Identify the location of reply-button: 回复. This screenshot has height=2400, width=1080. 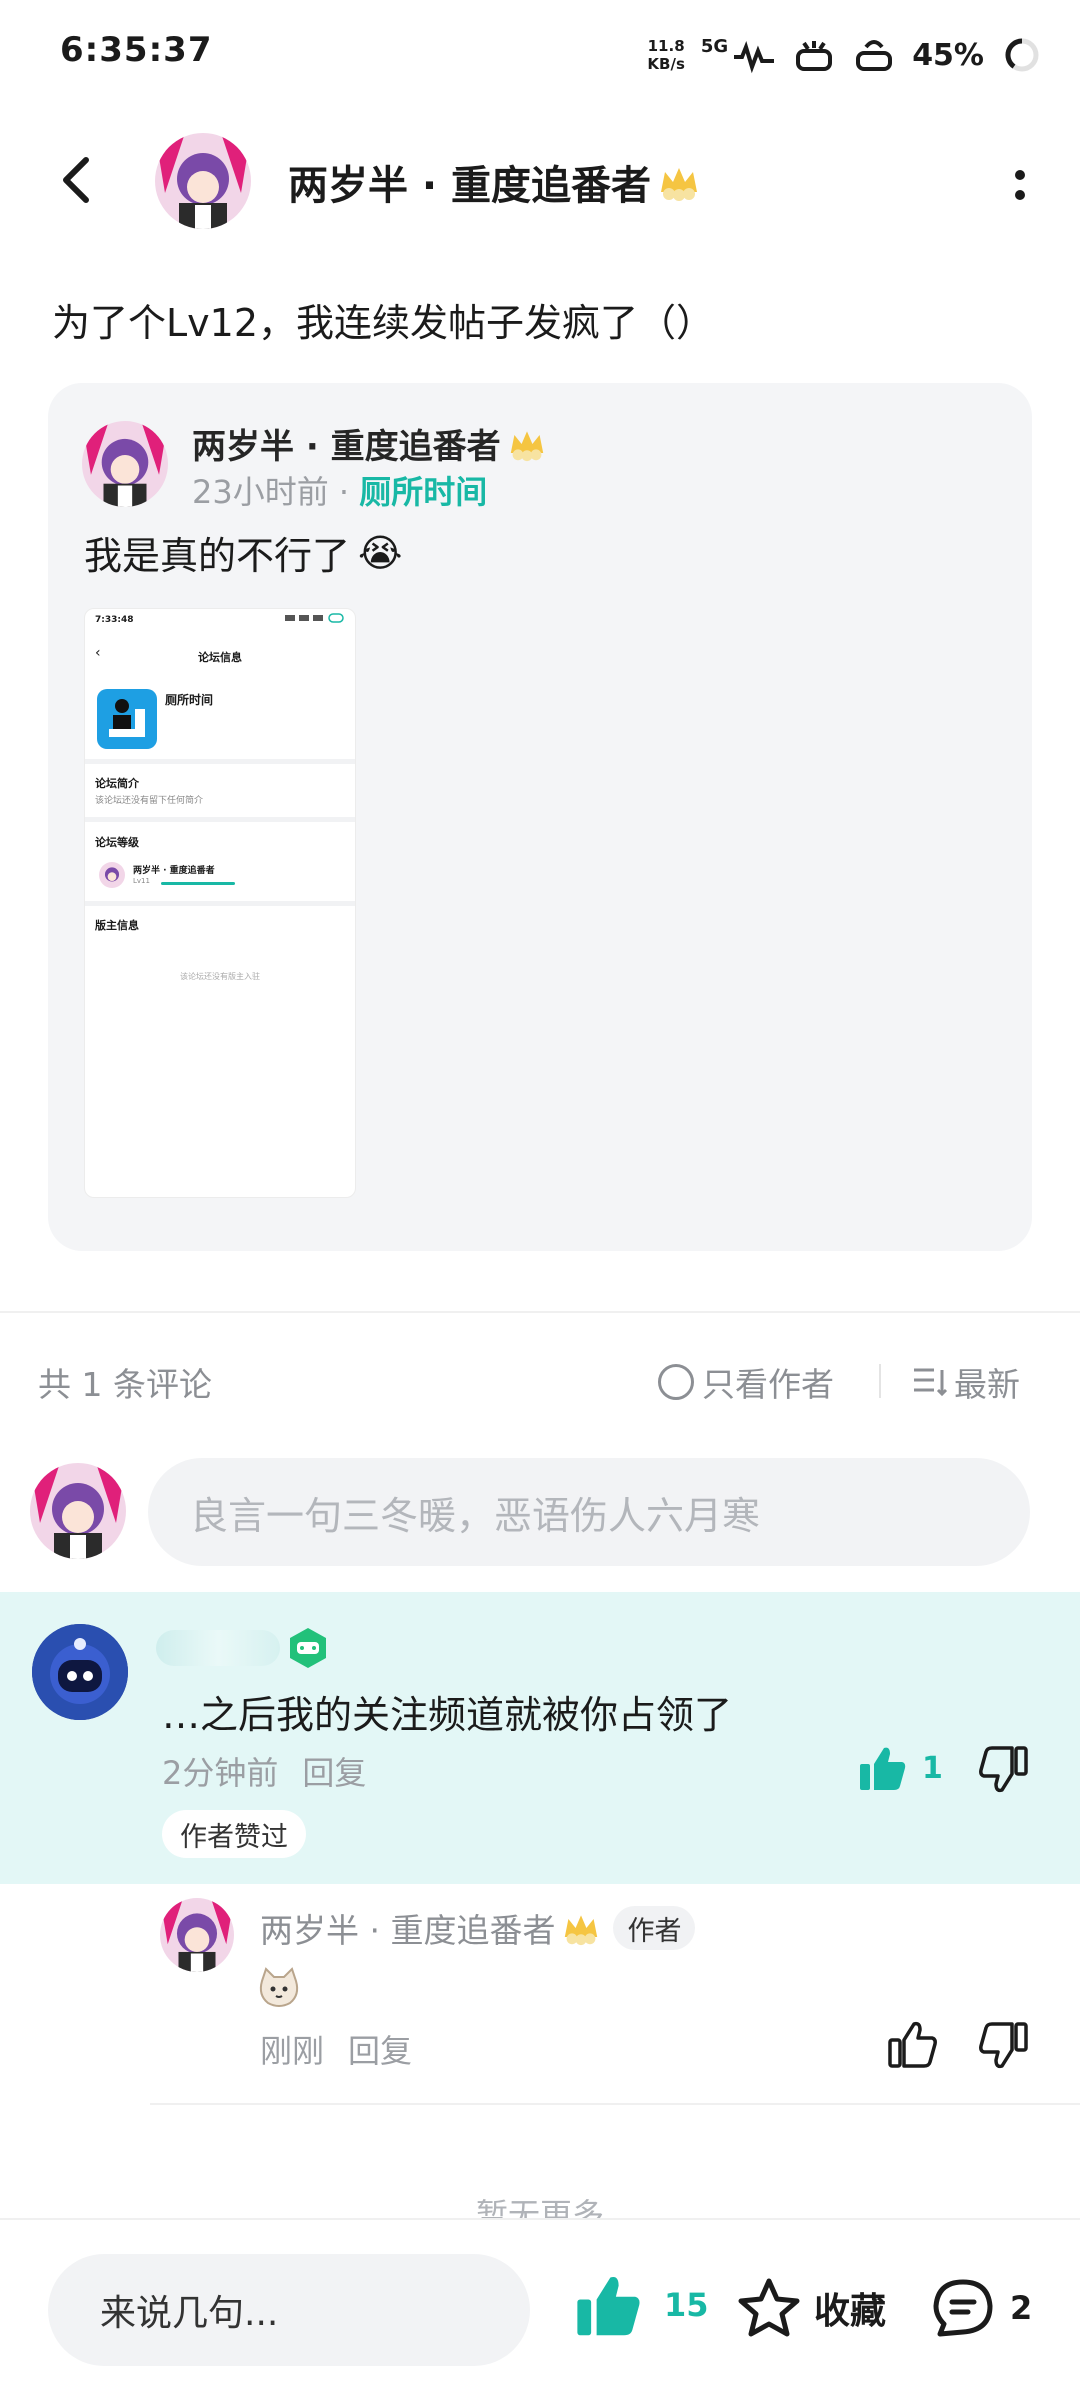
(334, 1771).